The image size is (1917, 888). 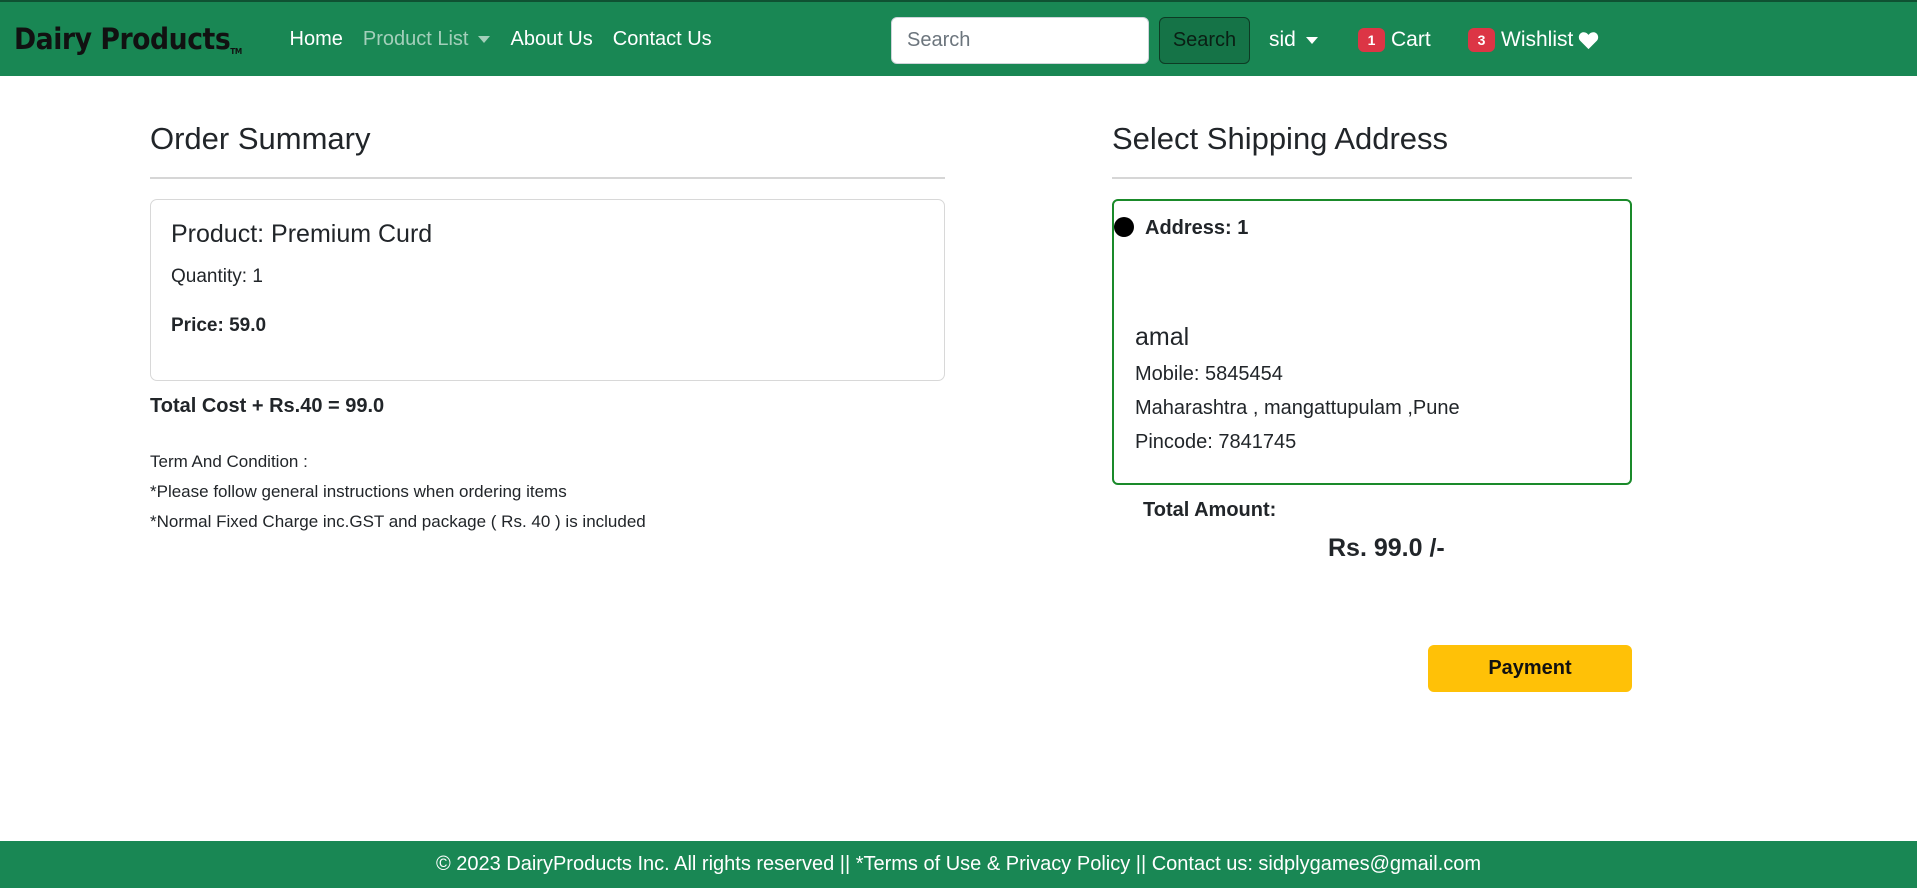 I want to click on brand-trademark: TM, so click(x=236, y=51).